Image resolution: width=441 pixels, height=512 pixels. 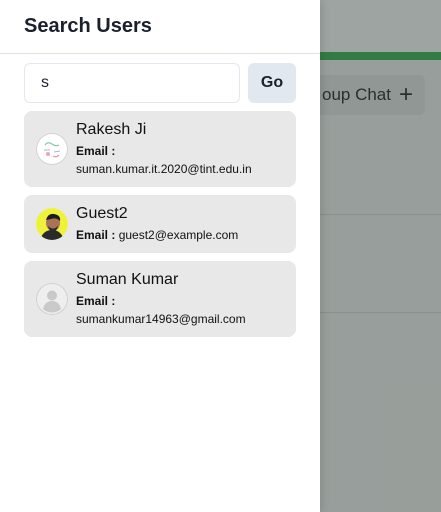 I want to click on user-result-item: Guest2 Email : guest2@example.com, so click(x=160, y=224).